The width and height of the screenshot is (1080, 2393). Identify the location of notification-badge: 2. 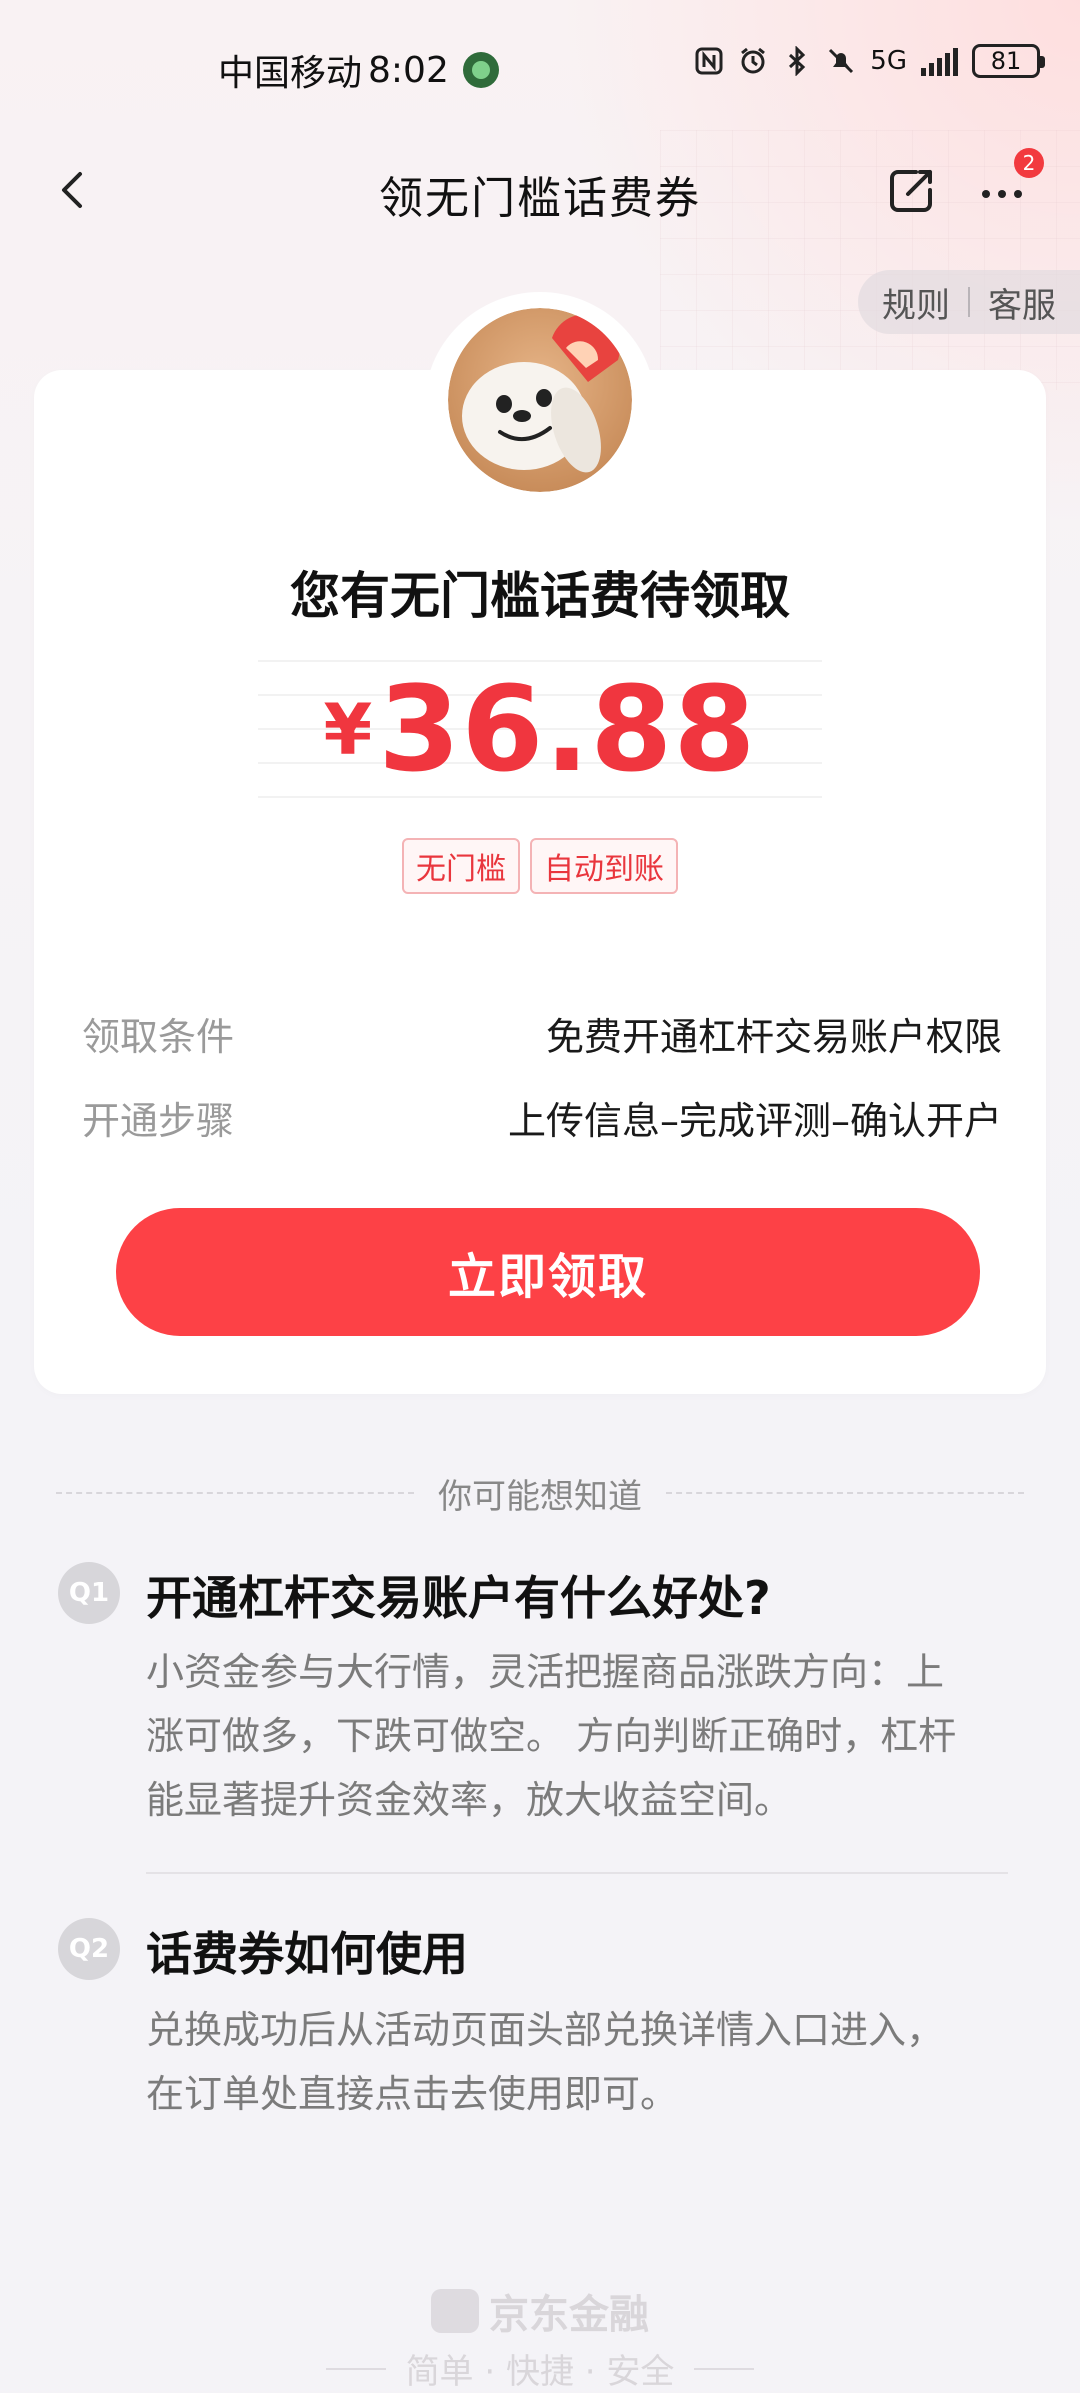
(1029, 163).